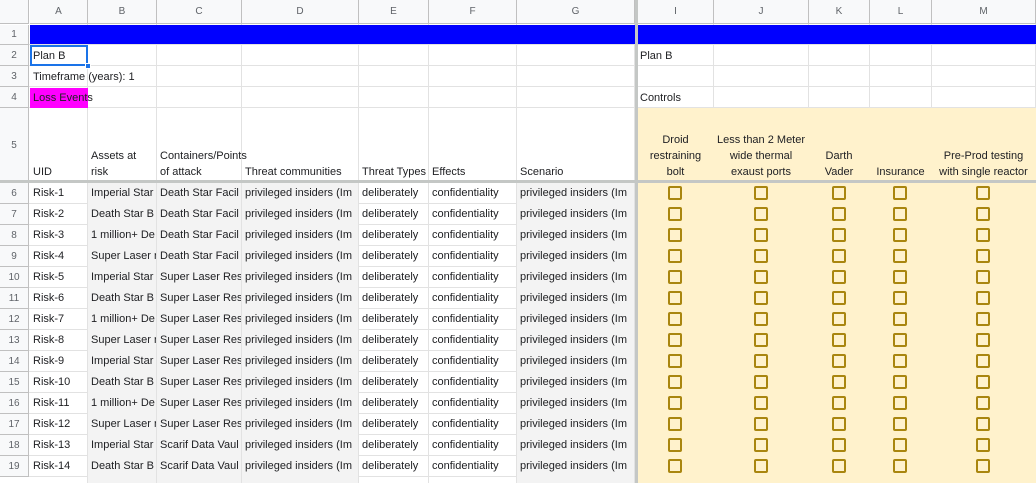 The width and height of the screenshot is (1036, 483). I want to click on row-header-12: 12, so click(14, 319).